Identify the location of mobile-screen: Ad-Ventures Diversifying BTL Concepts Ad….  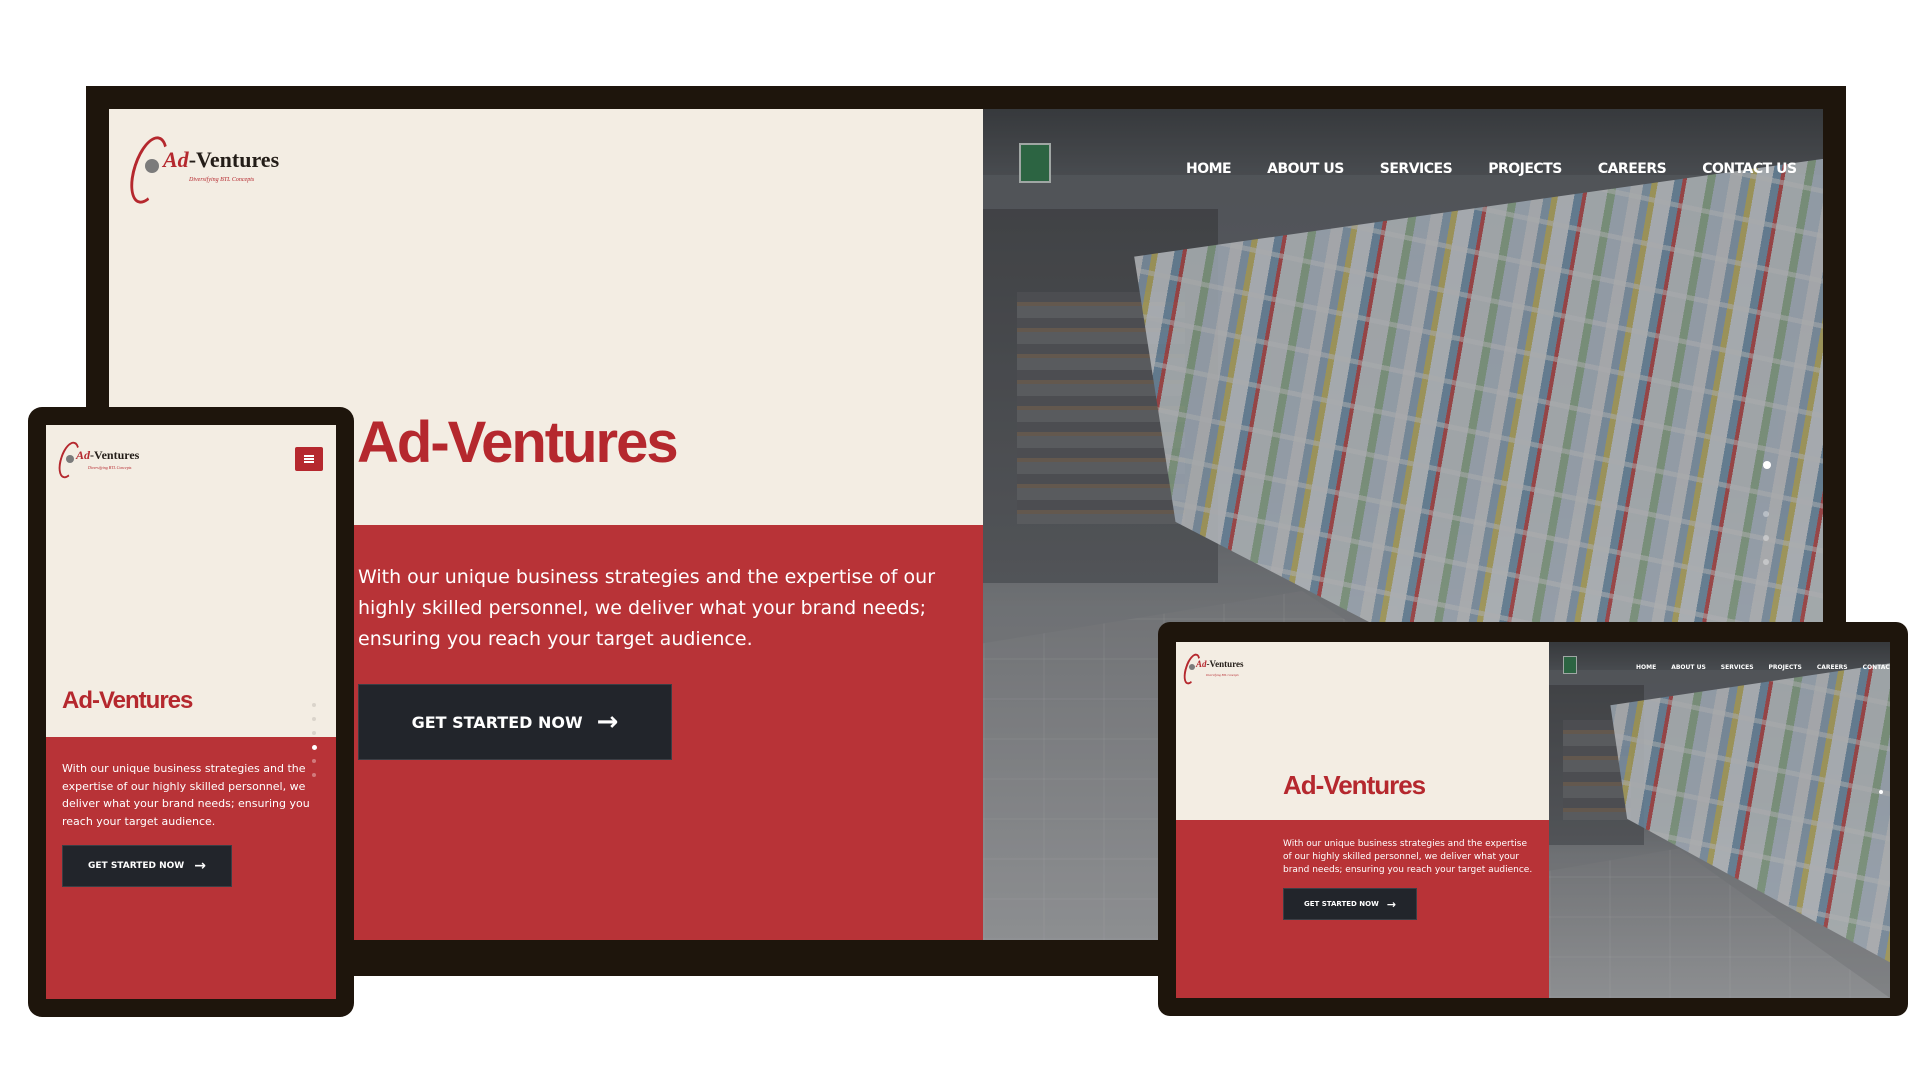
(191, 712).